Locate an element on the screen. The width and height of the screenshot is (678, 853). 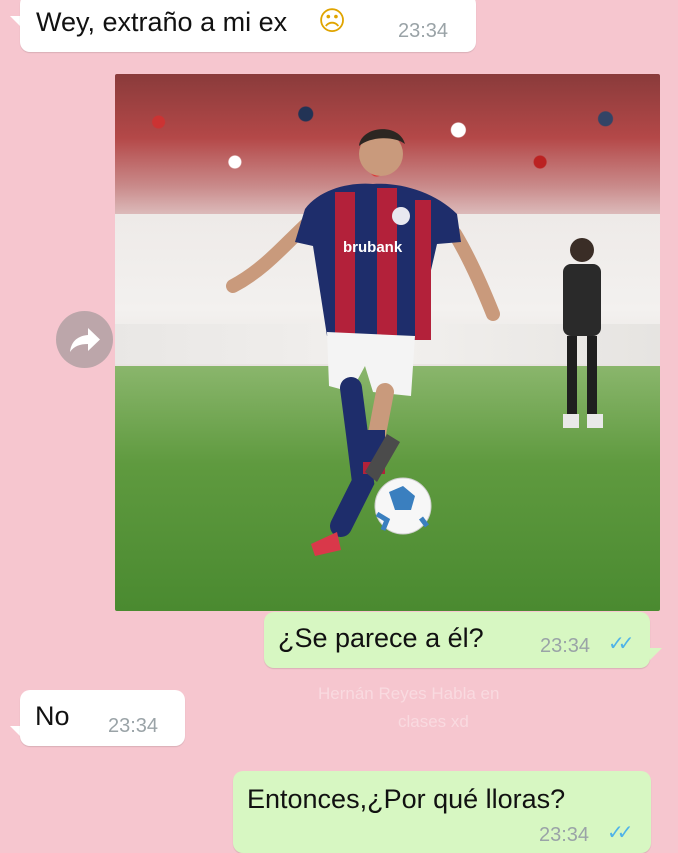
sad-face-emoji: ☹ is located at coordinates (332, 21).